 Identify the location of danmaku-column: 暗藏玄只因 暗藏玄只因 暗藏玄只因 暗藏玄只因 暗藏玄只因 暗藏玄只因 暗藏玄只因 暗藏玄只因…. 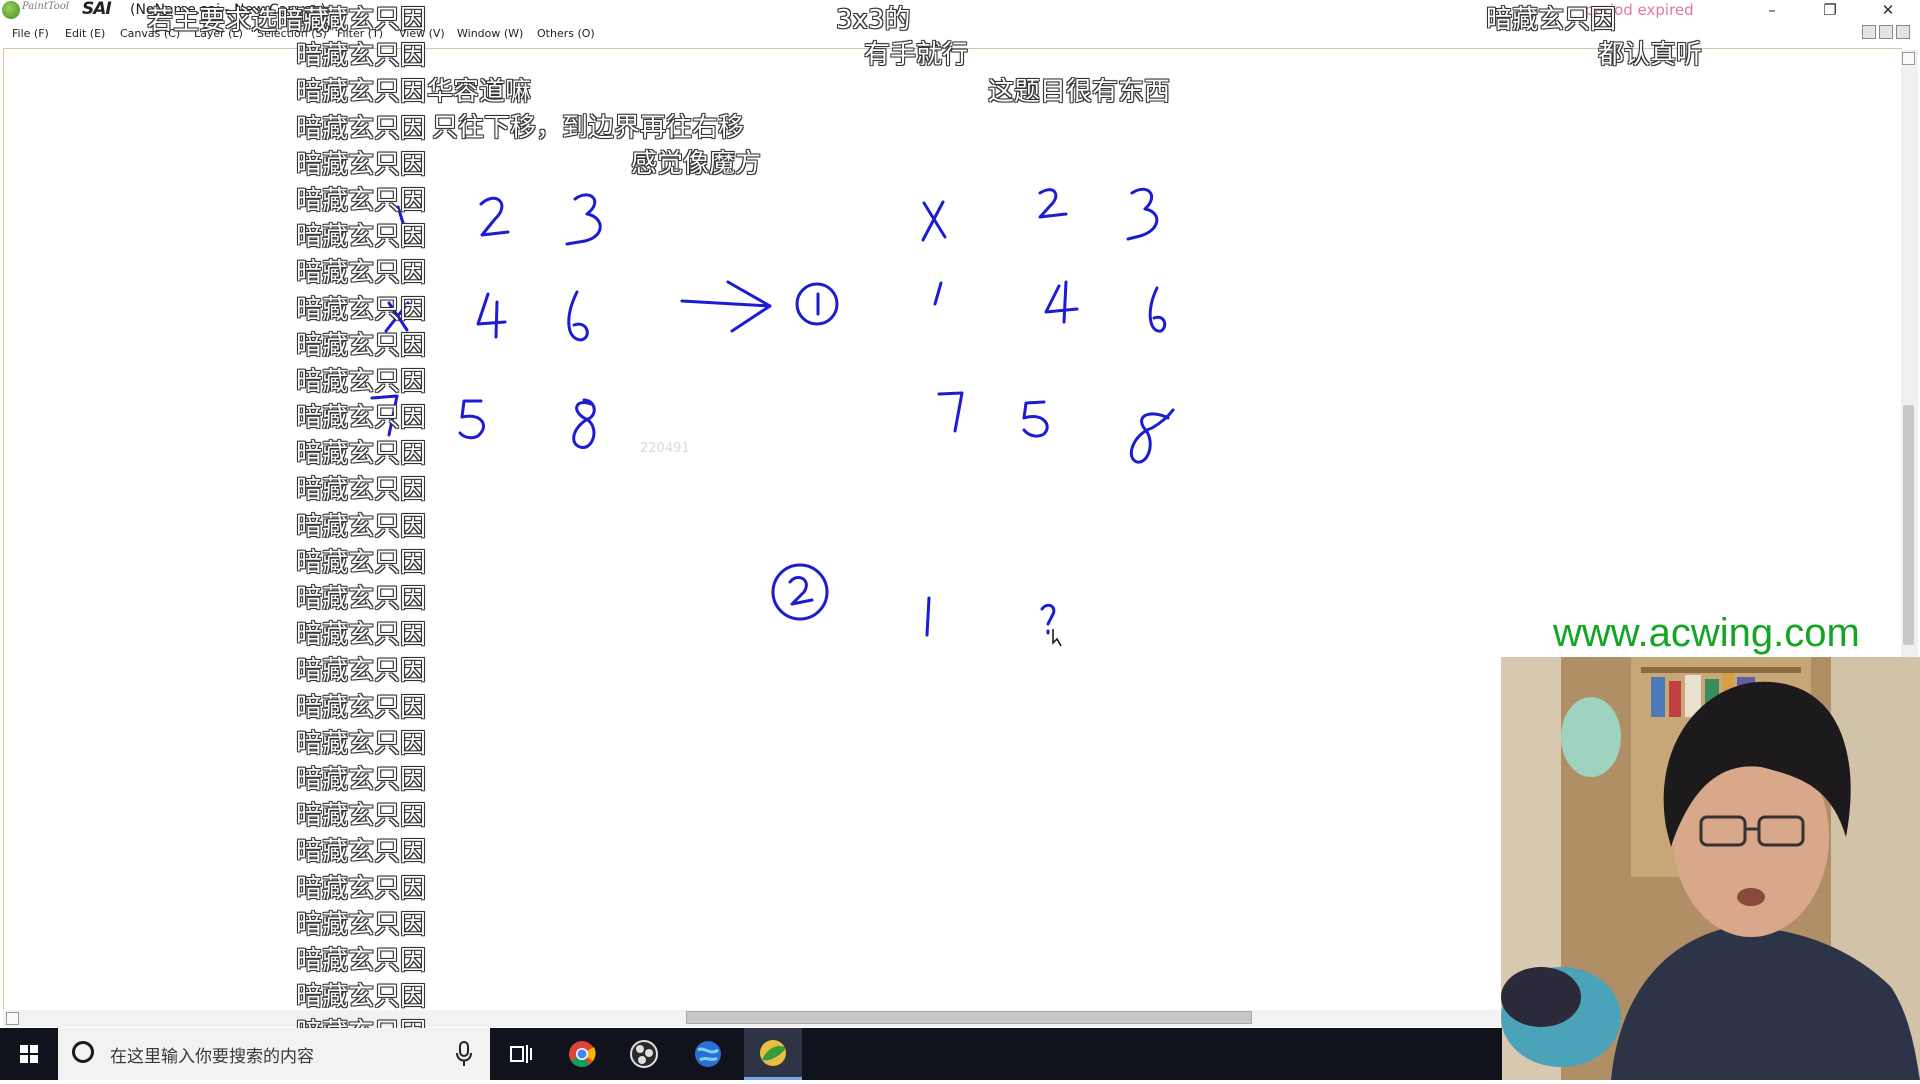
(376, 526).